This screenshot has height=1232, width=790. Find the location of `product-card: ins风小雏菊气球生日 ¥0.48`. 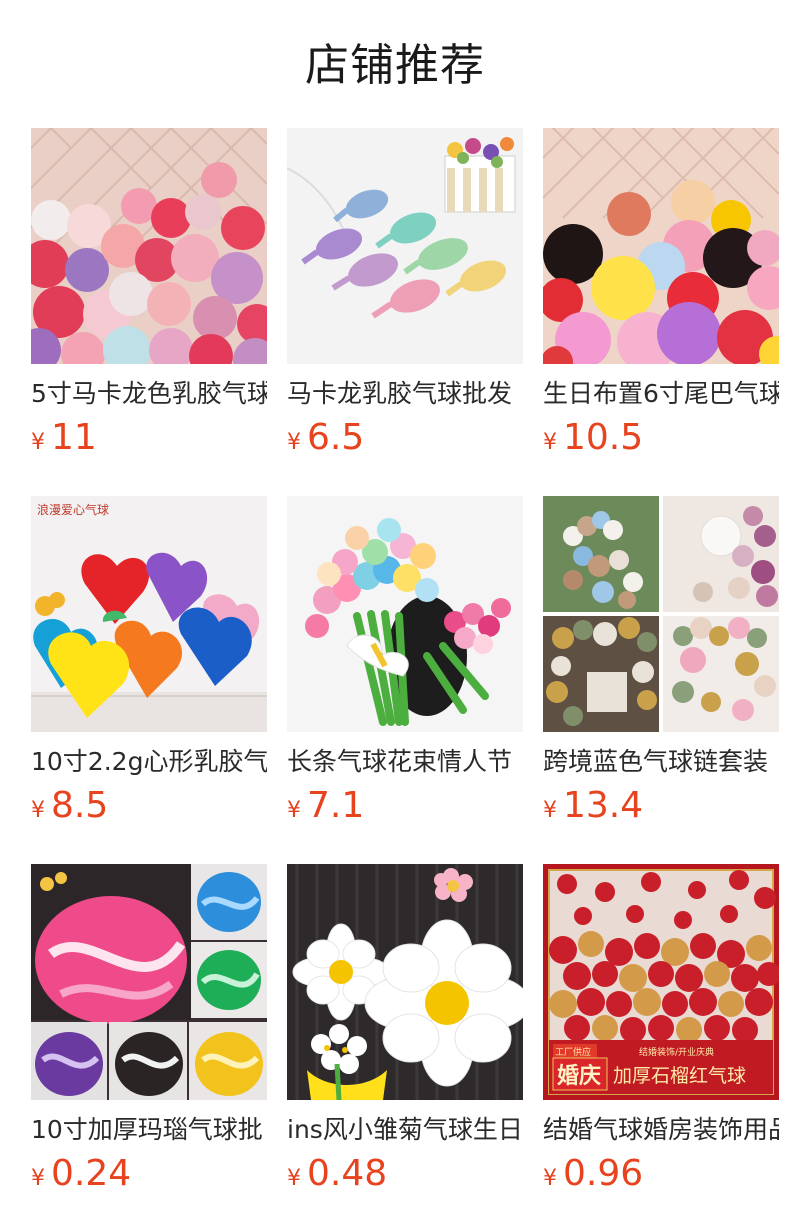

product-card: ins风小雏菊气球生日 ¥0.48 is located at coordinates (405, 1034).